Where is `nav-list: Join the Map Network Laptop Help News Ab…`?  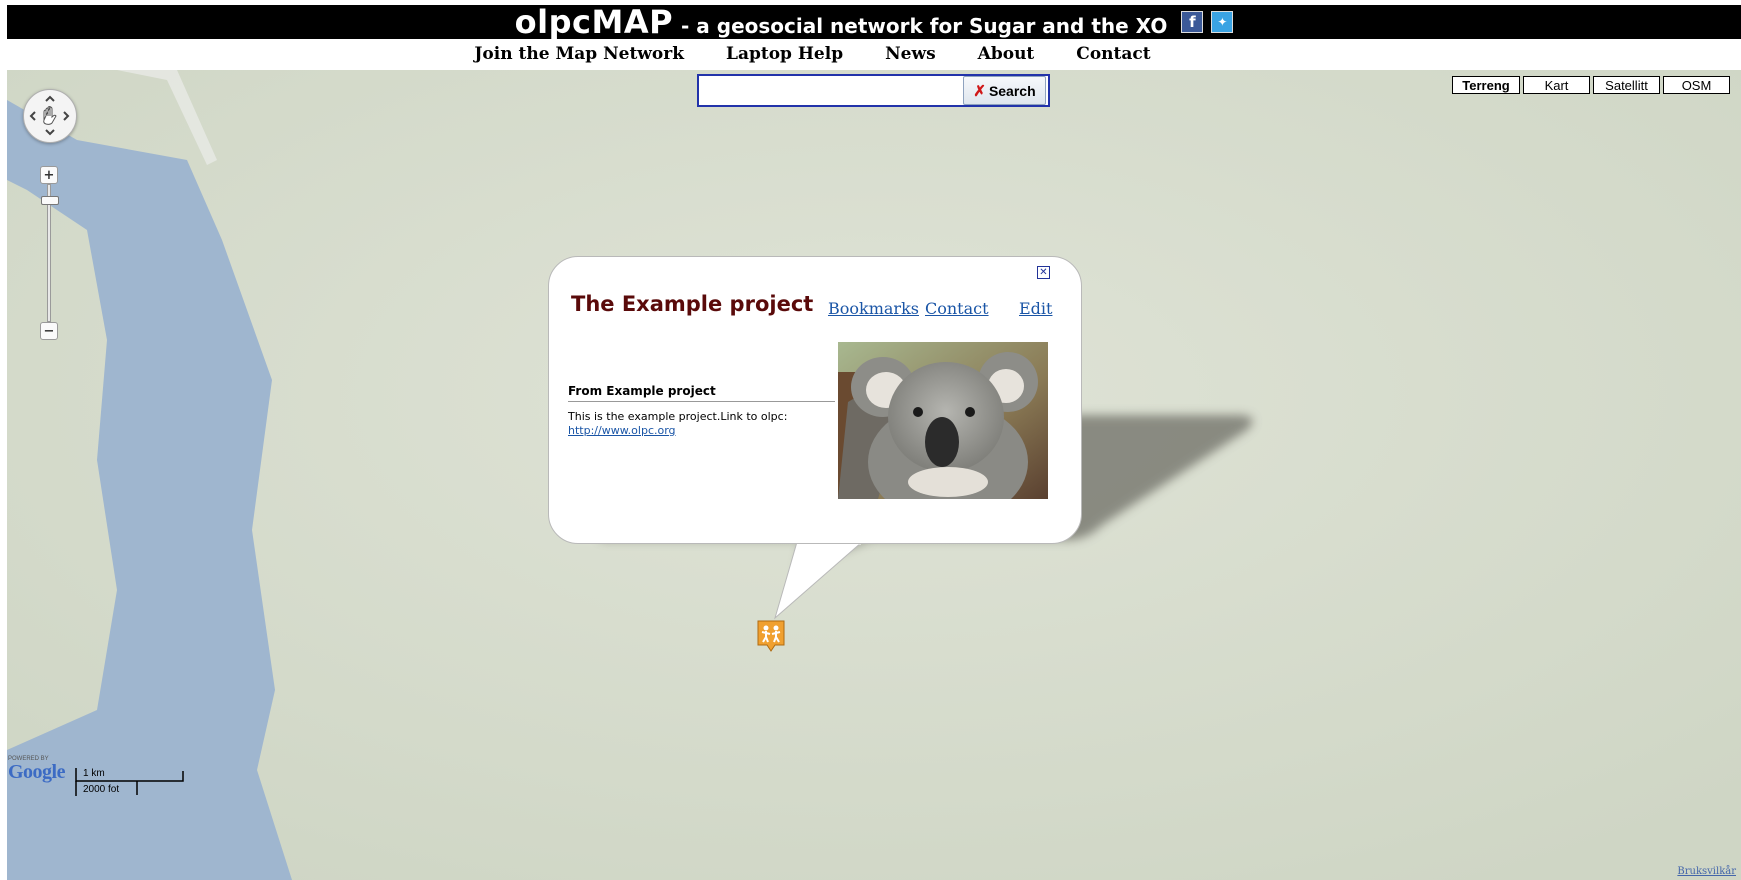
nav-list: Join the Map Network Laptop Help News Ab… is located at coordinates (812, 55).